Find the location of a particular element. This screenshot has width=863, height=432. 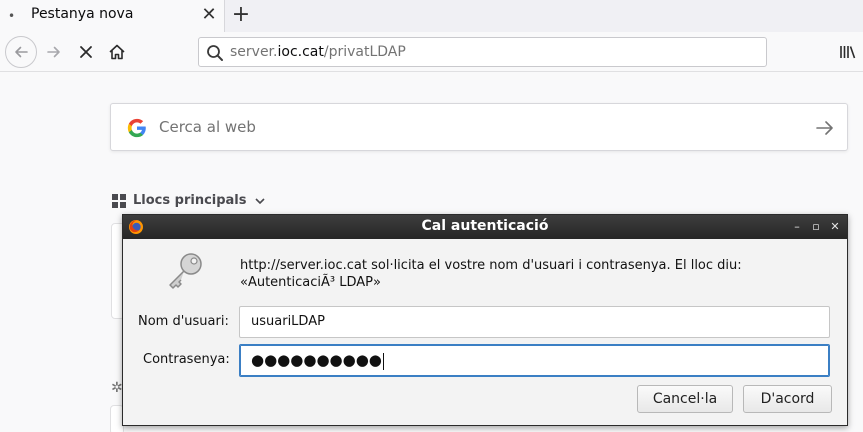

minimize-icon: – is located at coordinates (797, 227).